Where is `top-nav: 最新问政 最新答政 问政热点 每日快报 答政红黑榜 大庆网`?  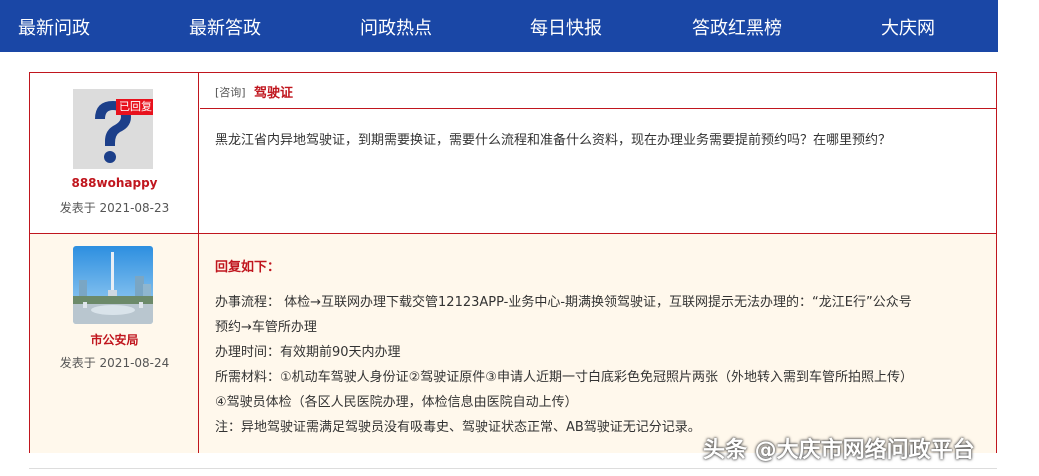 top-nav: 最新问政 最新答政 问政热点 每日快报 答政红黑榜 大庆网 is located at coordinates (499, 26).